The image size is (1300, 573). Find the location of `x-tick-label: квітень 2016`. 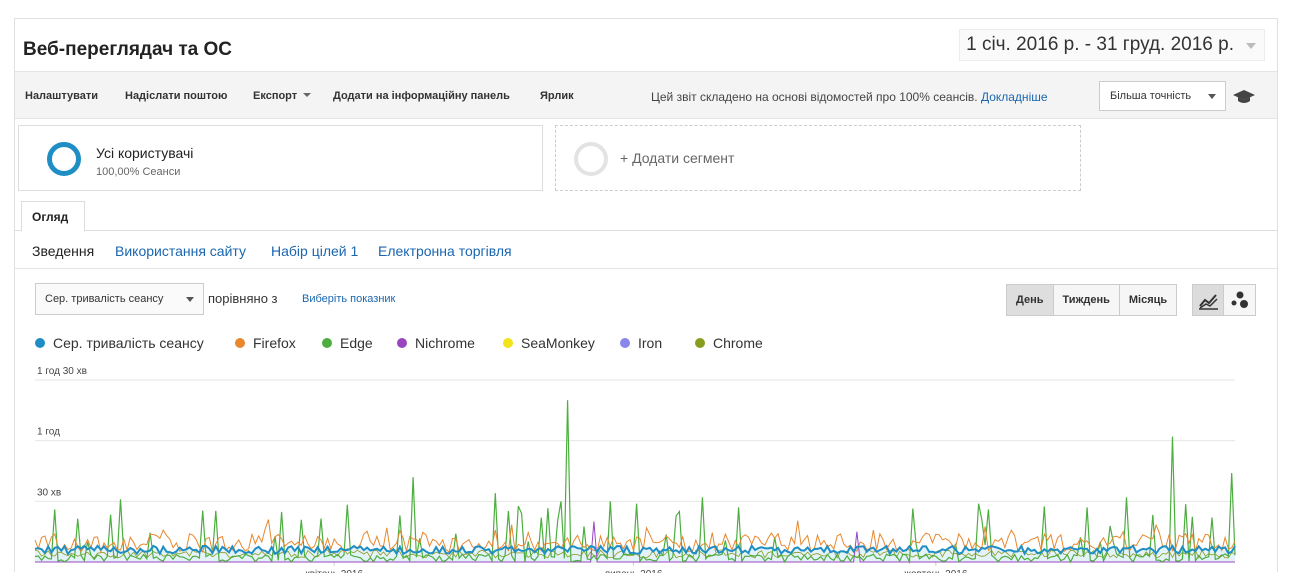

x-tick-label: квітень 2016 is located at coordinates (334, 571).